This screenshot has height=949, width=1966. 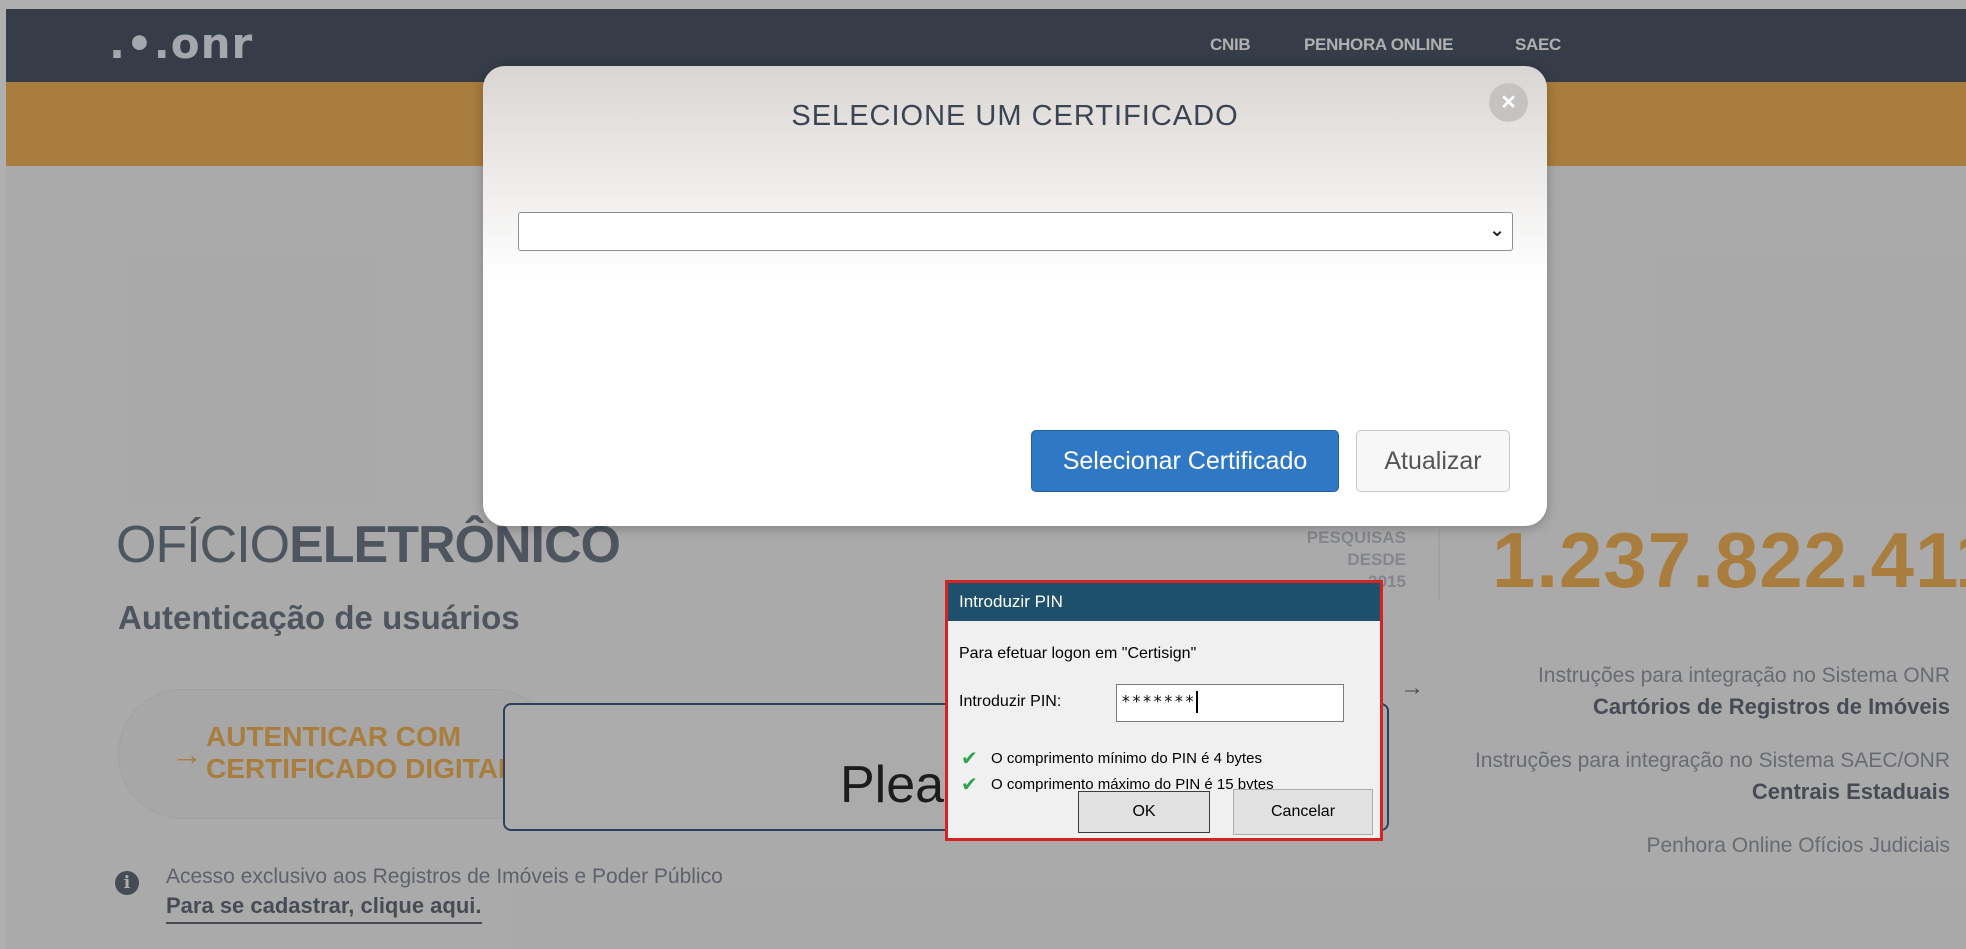 I want to click on update-button: Atualizar, so click(x=1433, y=461).